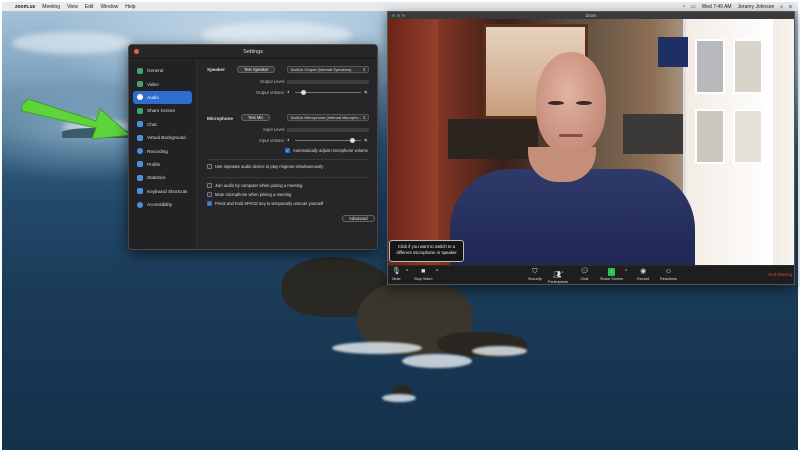 The height and width of the screenshot is (452, 800). I want to click on chat-button: 💬︎ Chat, so click(584, 274).